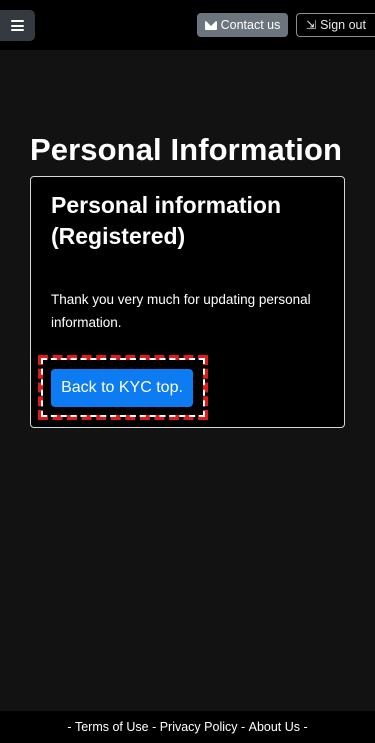 The height and width of the screenshot is (743, 375). I want to click on sign-out-button: ⇲ Sign out, so click(335, 25).